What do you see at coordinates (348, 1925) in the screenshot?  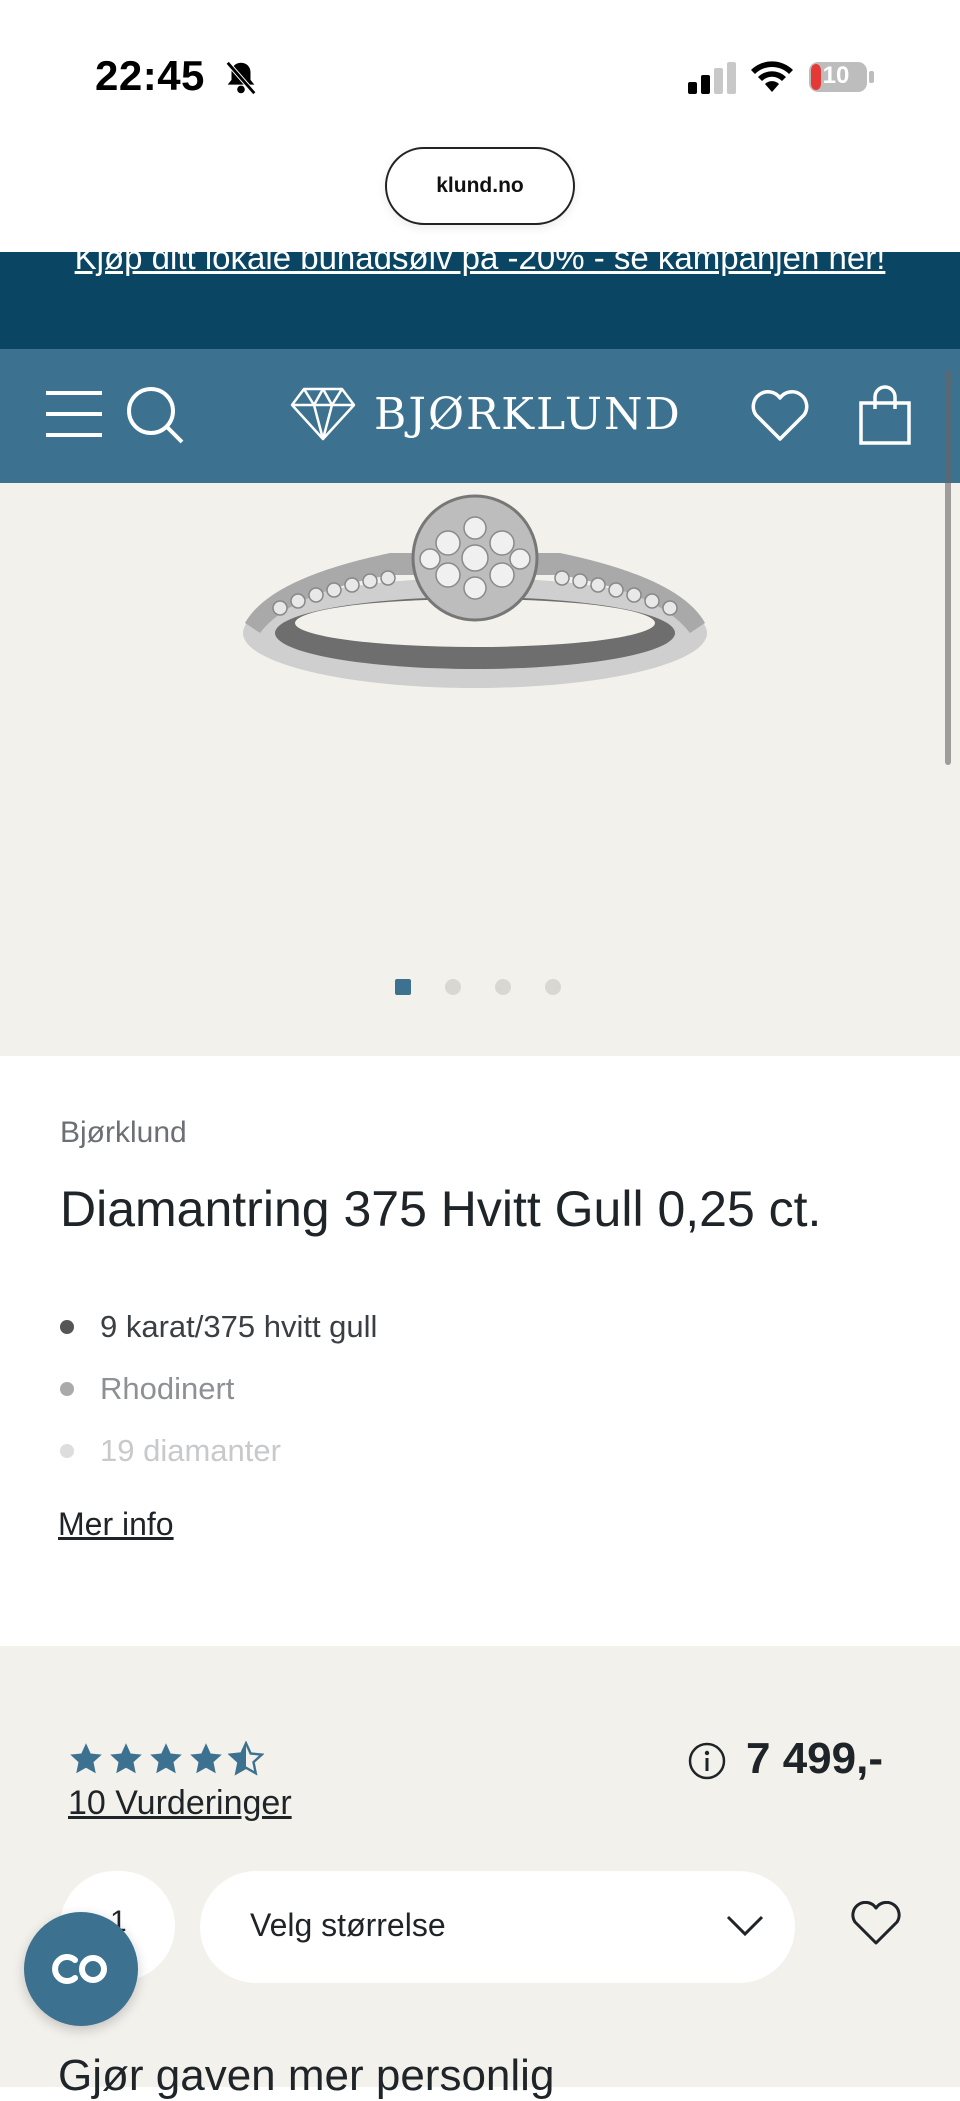 I see `size-select-label: Velg størrelse` at bounding box center [348, 1925].